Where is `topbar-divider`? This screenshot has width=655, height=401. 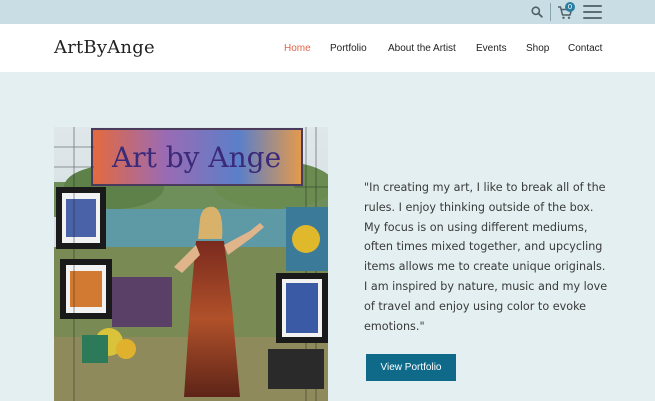 topbar-divider is located at coordinates (550, 12).